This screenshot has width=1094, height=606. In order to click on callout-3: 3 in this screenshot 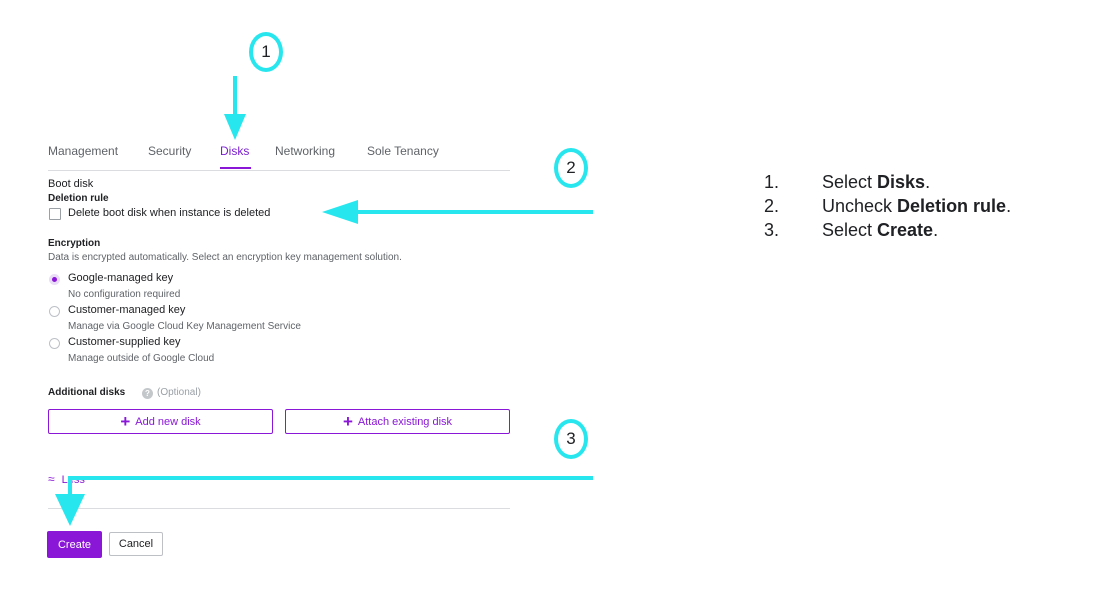, I will do `click(571, 439)`.